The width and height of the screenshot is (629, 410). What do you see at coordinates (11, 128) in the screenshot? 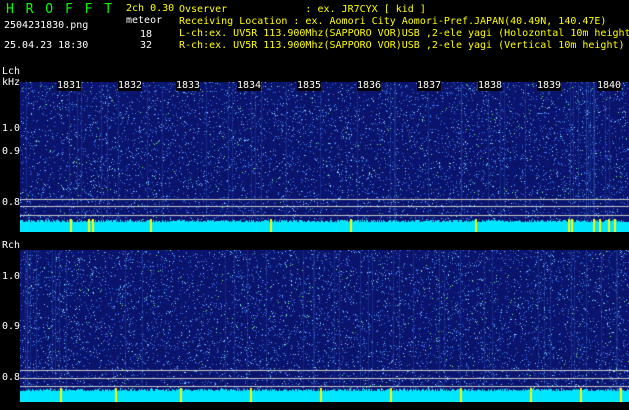
I see `lch-ytick: 1.0` at bounding box center [11, 128].